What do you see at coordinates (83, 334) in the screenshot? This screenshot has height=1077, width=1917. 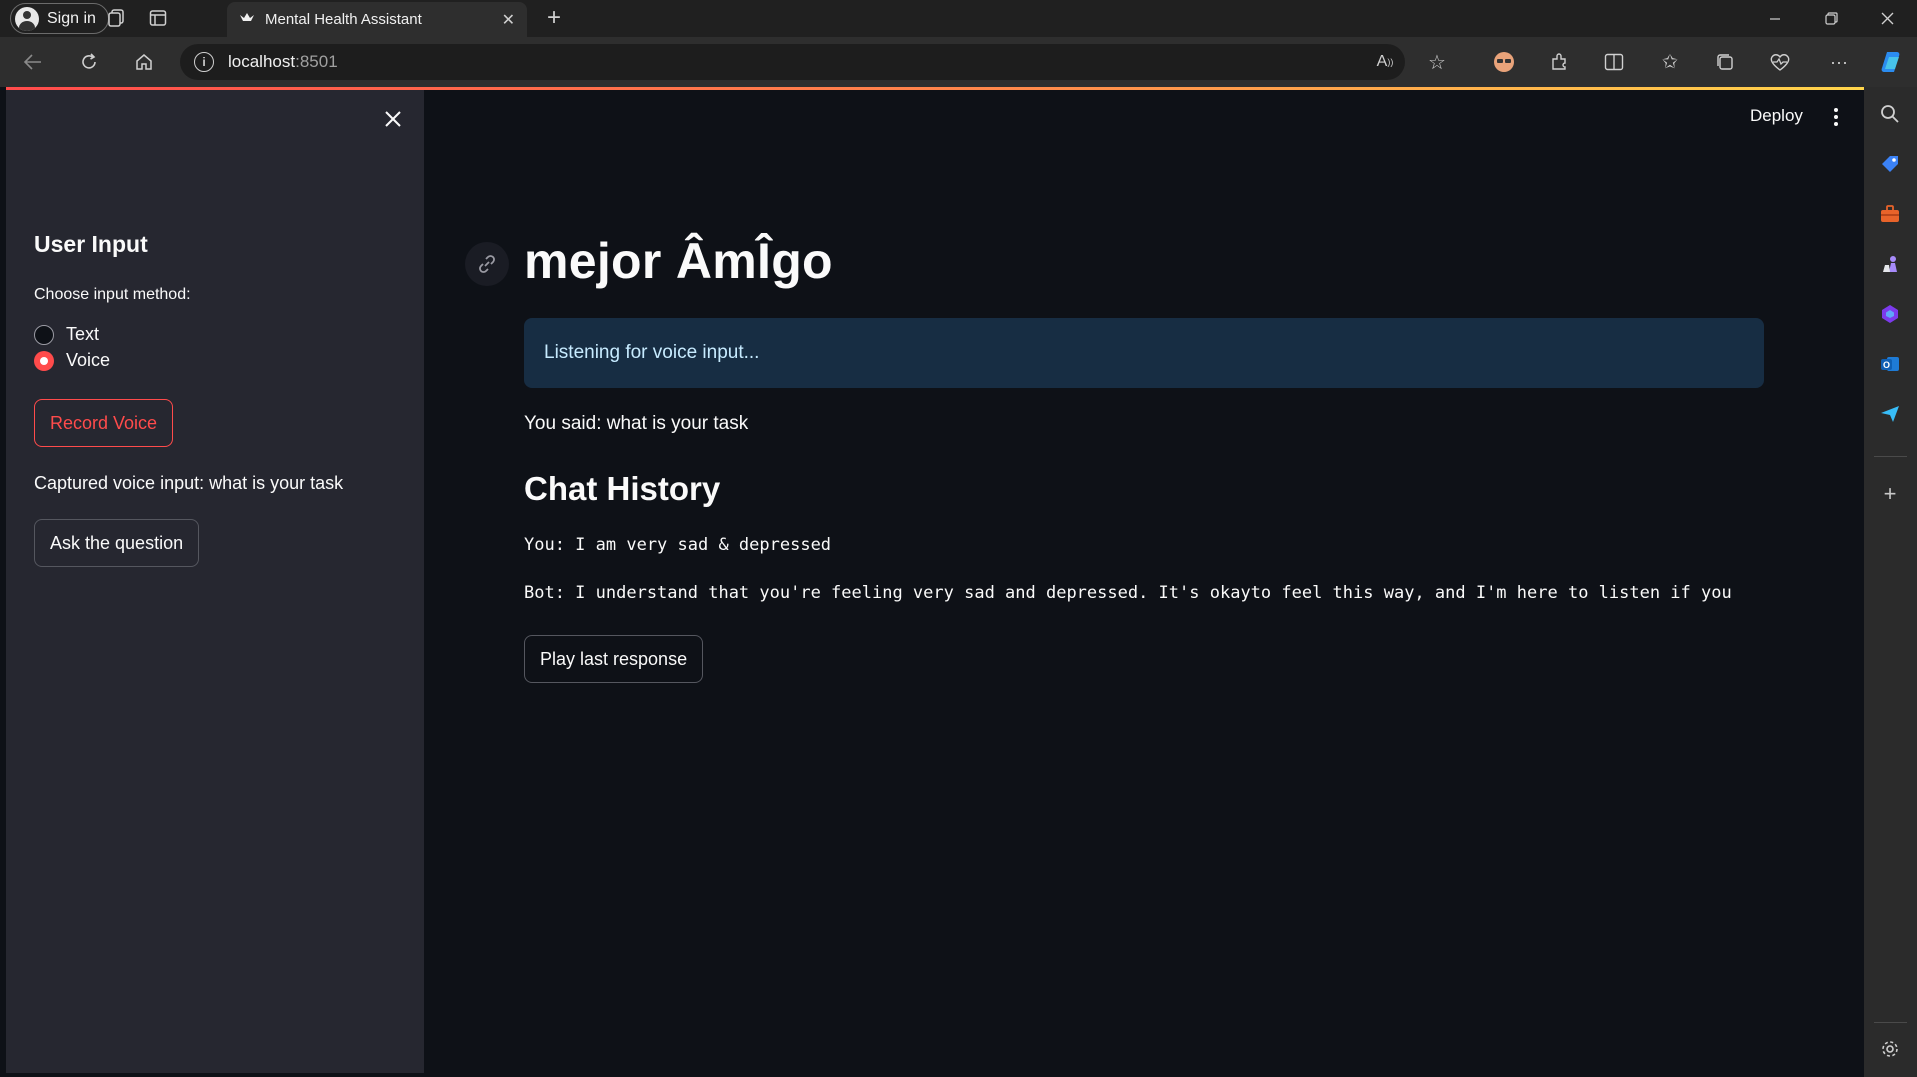 I see `radio-label: Text` at bounding box center [83, 334].